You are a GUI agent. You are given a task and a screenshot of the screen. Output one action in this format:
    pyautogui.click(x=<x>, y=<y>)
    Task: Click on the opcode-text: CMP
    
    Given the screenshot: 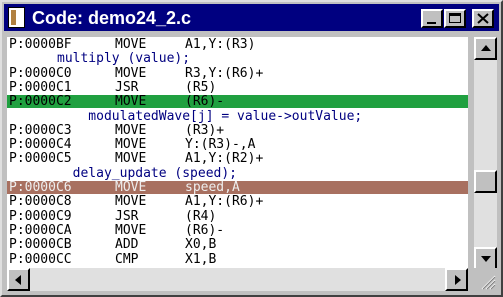 What is the action you would take?
    pyautogui.click(x=127, y=259)
    